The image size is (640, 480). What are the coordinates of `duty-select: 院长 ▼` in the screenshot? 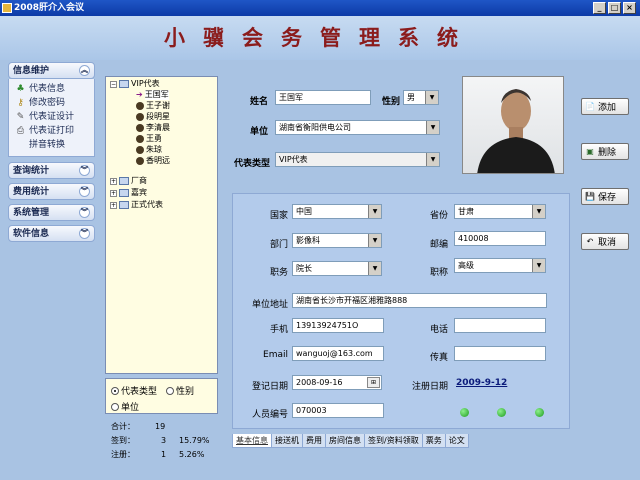 It's located at (337, 268).